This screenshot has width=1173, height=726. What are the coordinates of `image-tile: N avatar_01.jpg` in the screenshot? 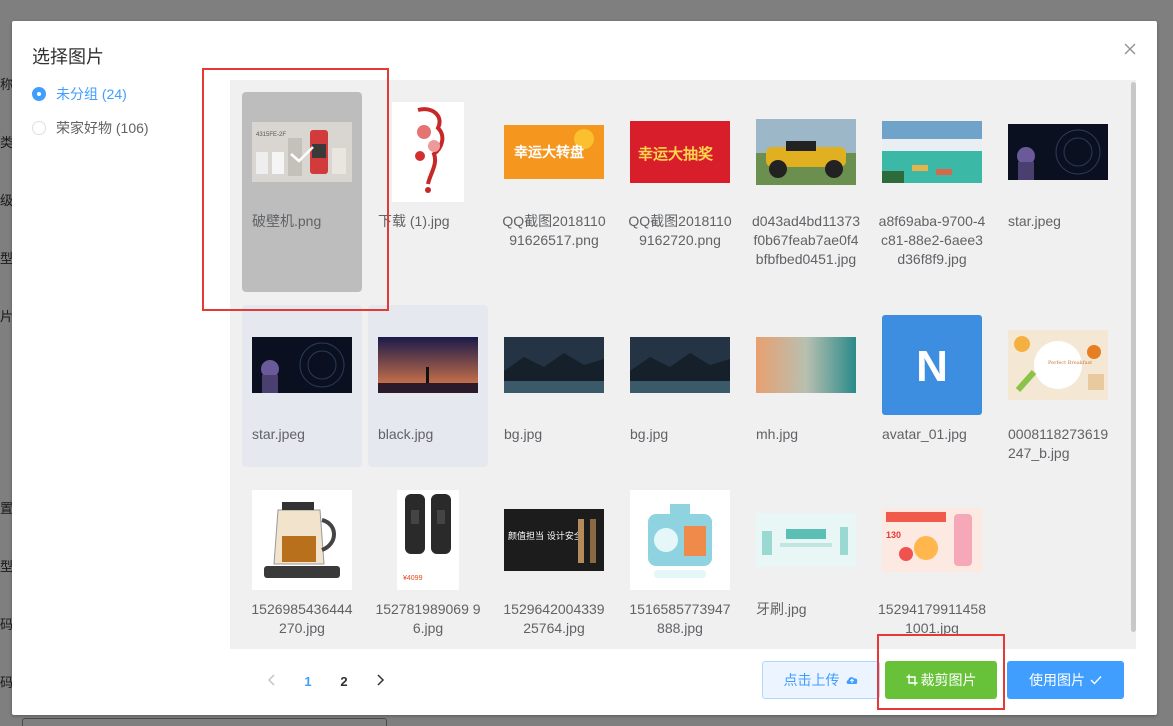 It's located at (932, 386).